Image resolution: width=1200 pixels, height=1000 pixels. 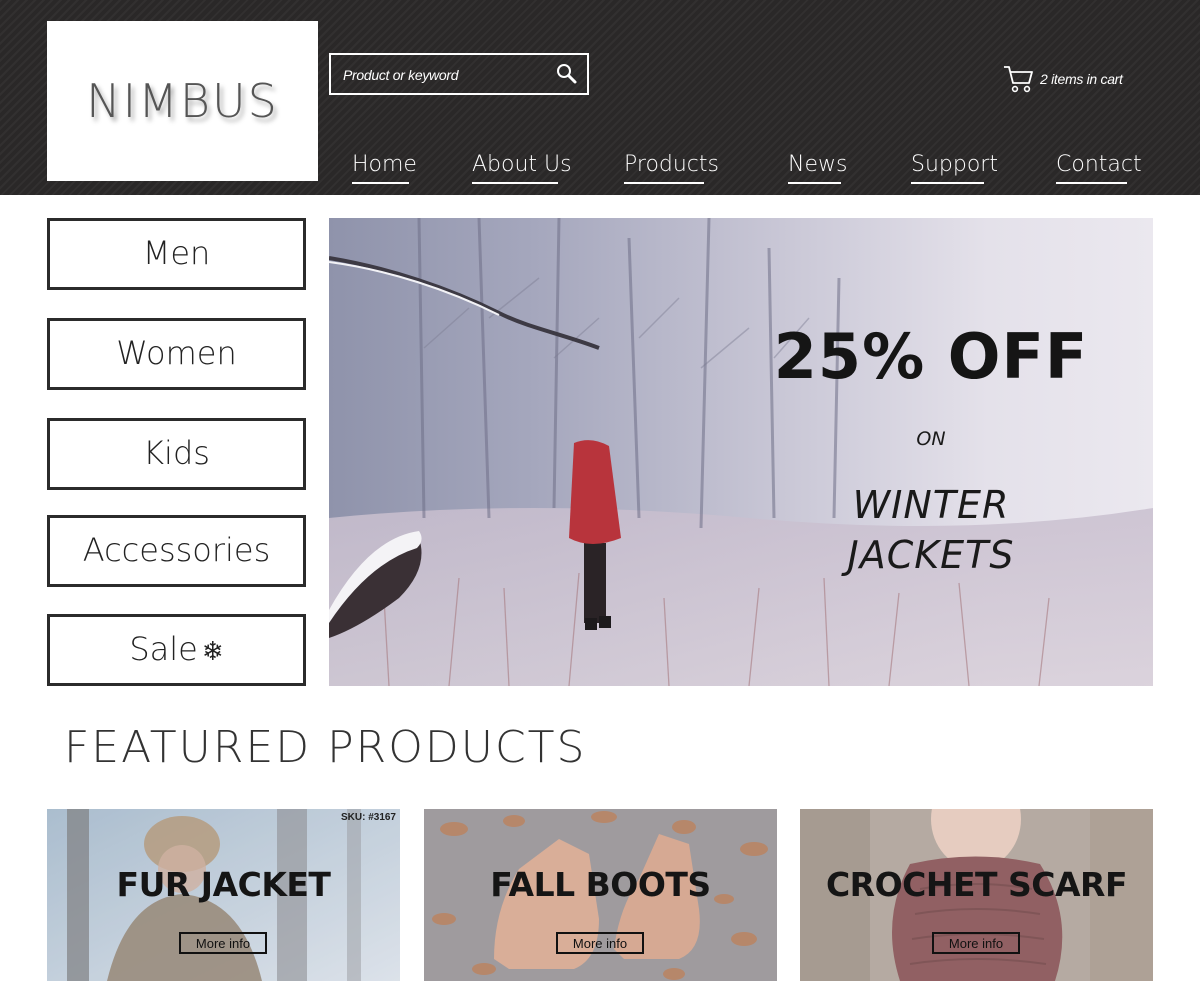 I want to click on cart-icon, so click(x=1018, y=79).